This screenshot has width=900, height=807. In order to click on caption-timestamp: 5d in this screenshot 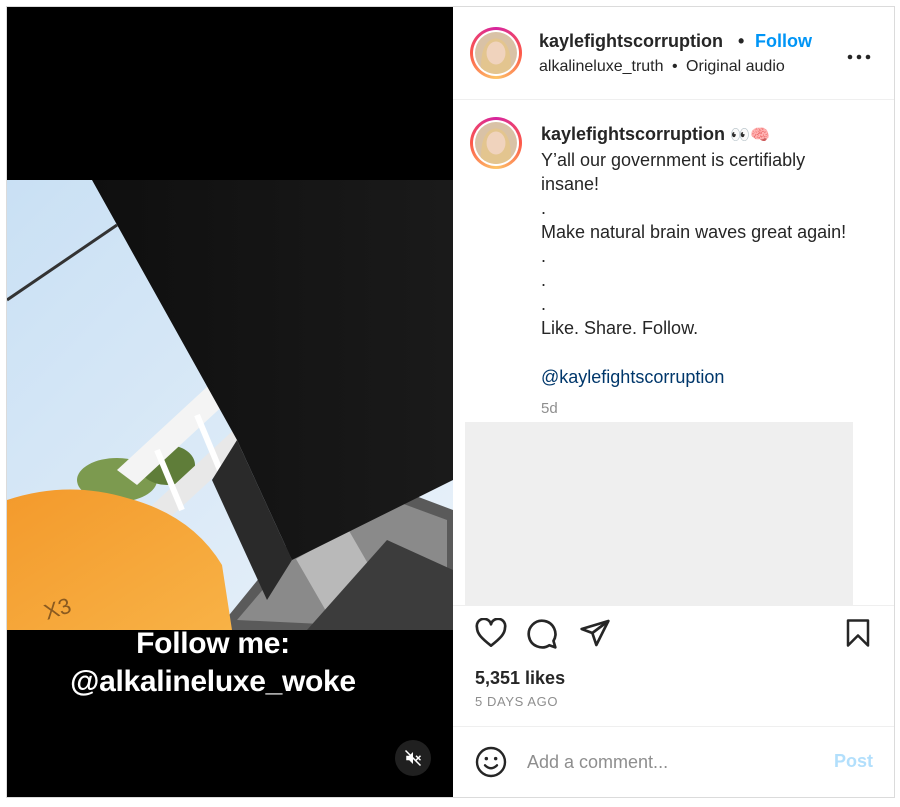, I will do `click(549, 408)`.